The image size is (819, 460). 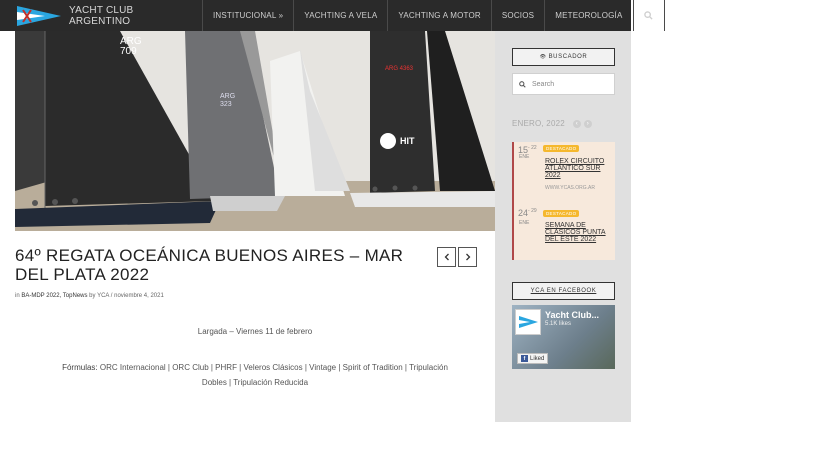 What do you see at coordinates (563, 337) in the screenshot?
I see `facebook-page-widget: Yacht Club... 5.1K likes f Liked` at bounding box center [563, 337].